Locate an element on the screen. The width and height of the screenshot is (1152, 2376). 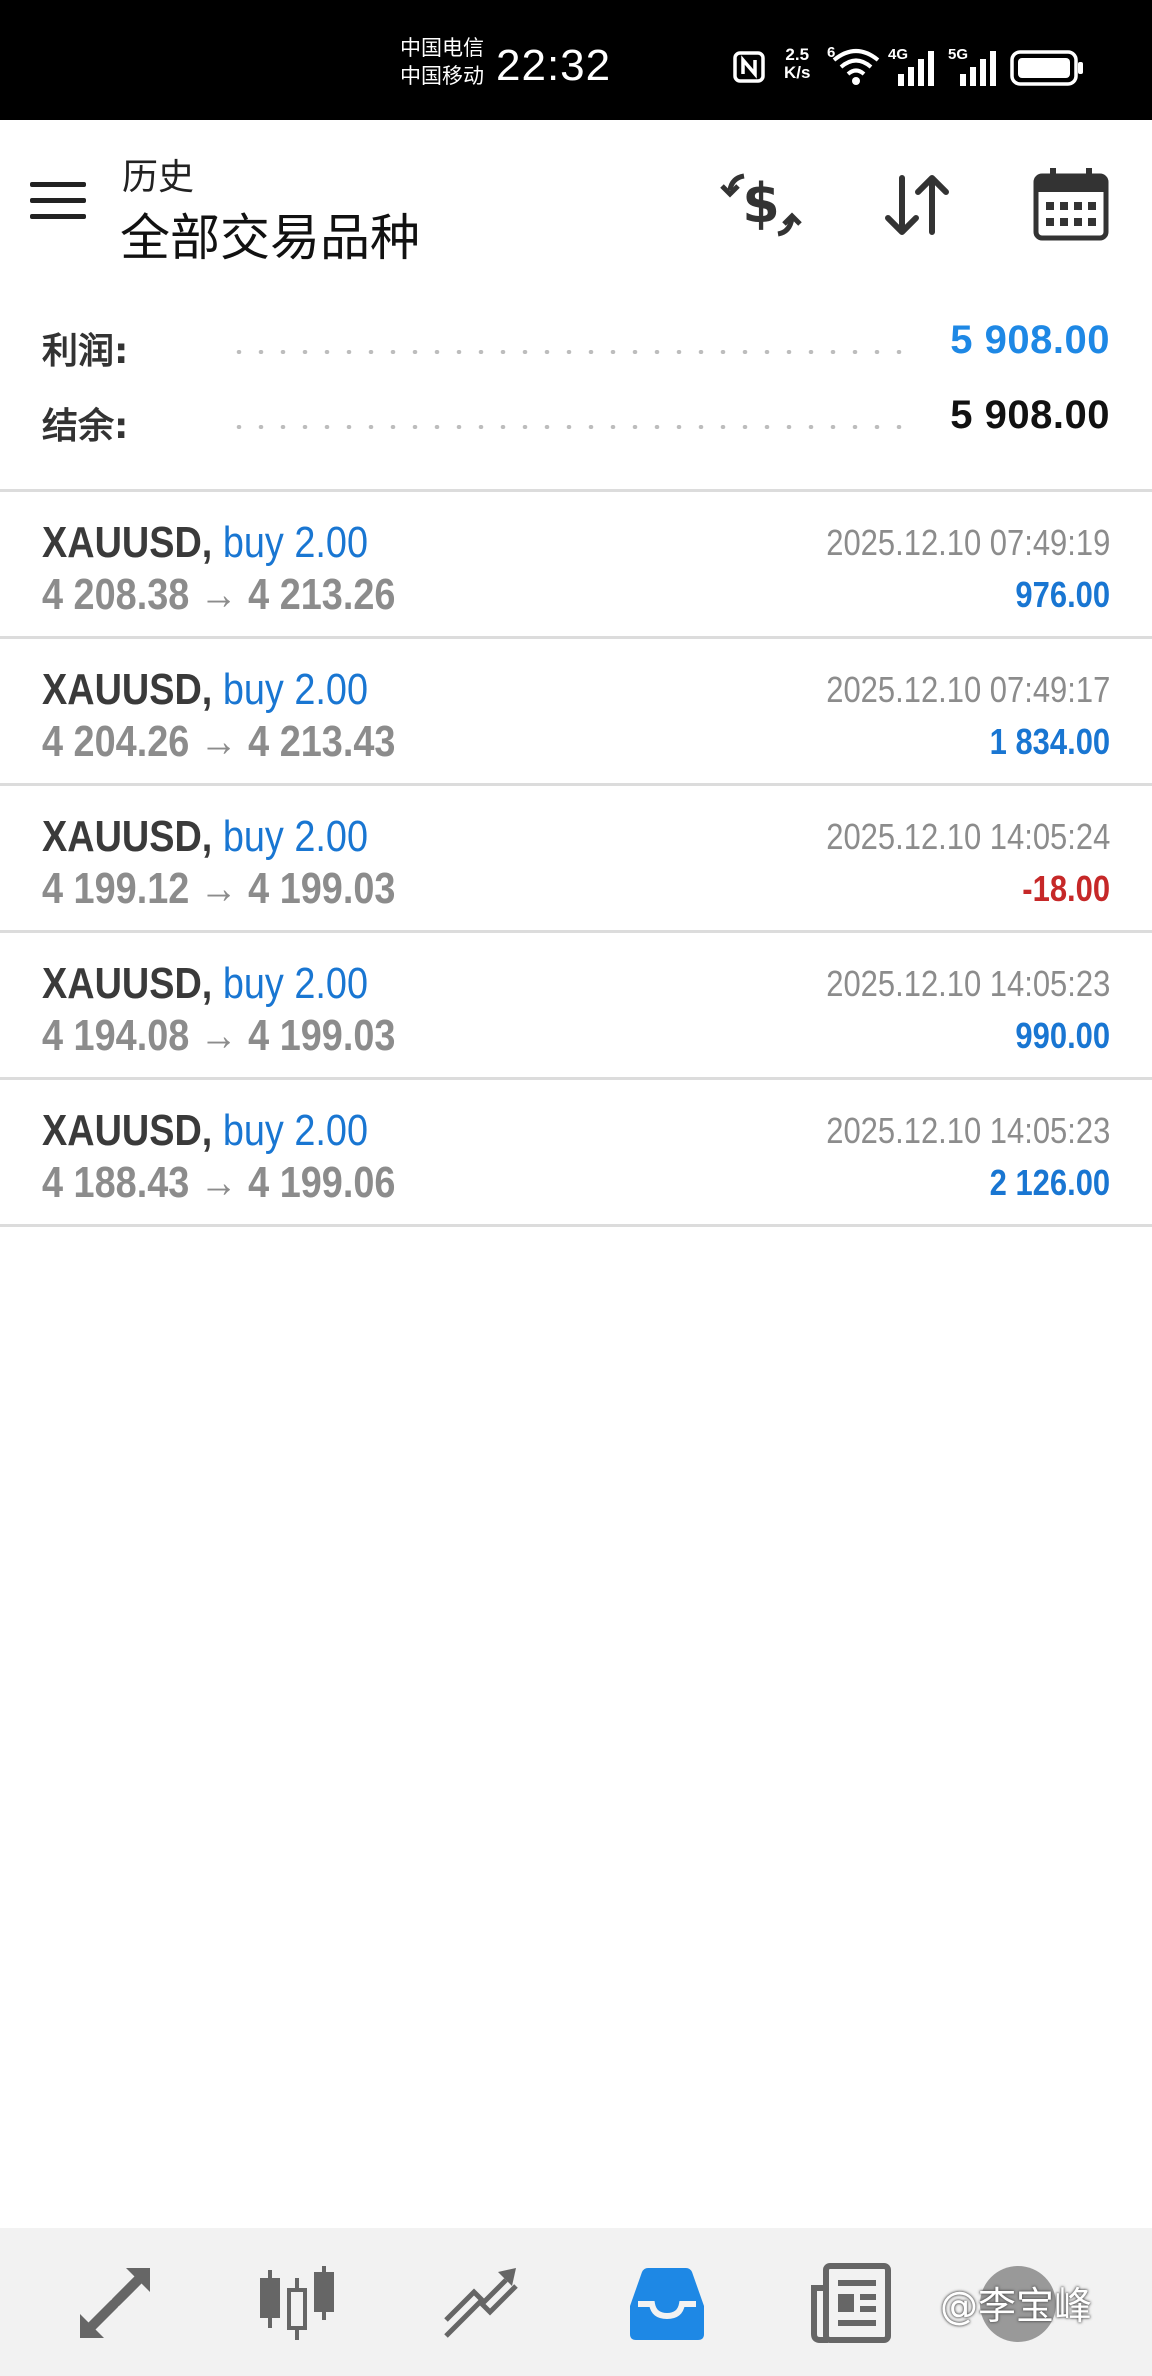
wifi-icon is located at coordinates (856, 67).